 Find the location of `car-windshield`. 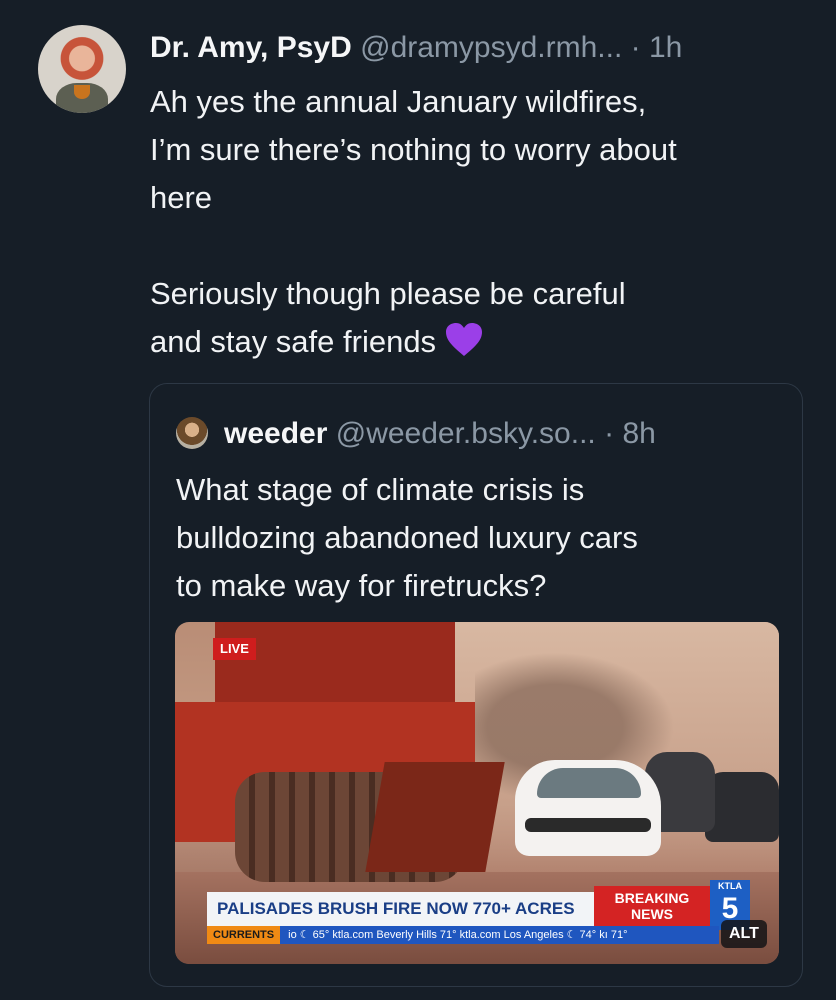

car-windshield is located at coordinates (589, 783).